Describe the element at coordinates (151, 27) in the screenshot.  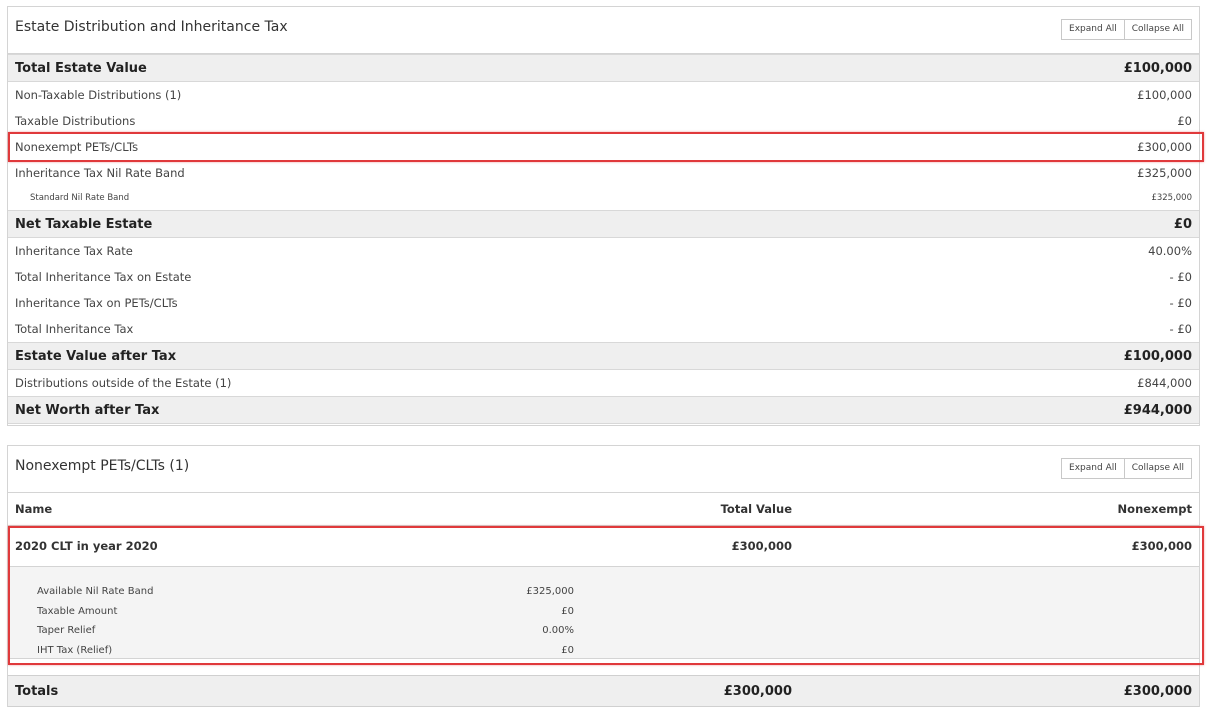
I see `estate-panel-title: Estate Distribution and Inheritance Tax` at that location.